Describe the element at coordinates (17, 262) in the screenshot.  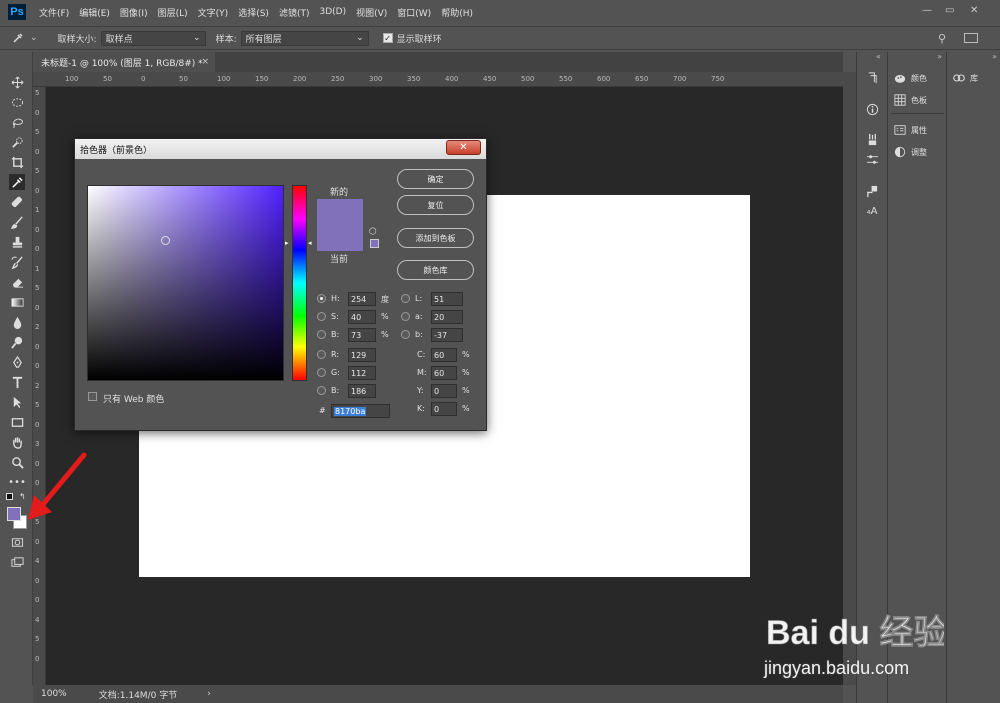
I see `history-brush-icon` at that location.